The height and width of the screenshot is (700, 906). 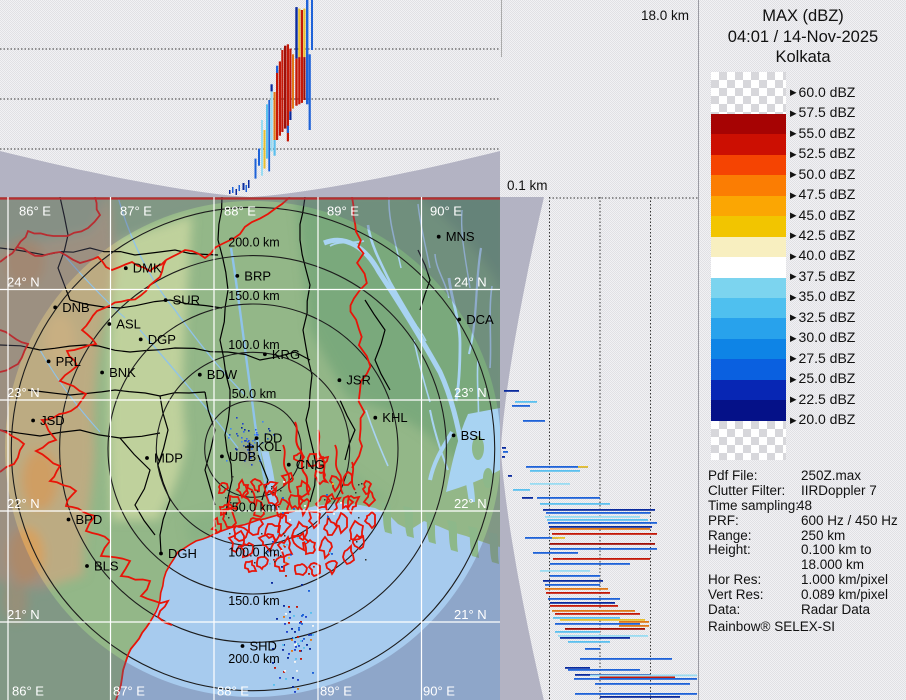 What do you see at coordinates (310, 464) in the screenshot?
I see `svg-text: CNG` at bounding box center [310, 464].